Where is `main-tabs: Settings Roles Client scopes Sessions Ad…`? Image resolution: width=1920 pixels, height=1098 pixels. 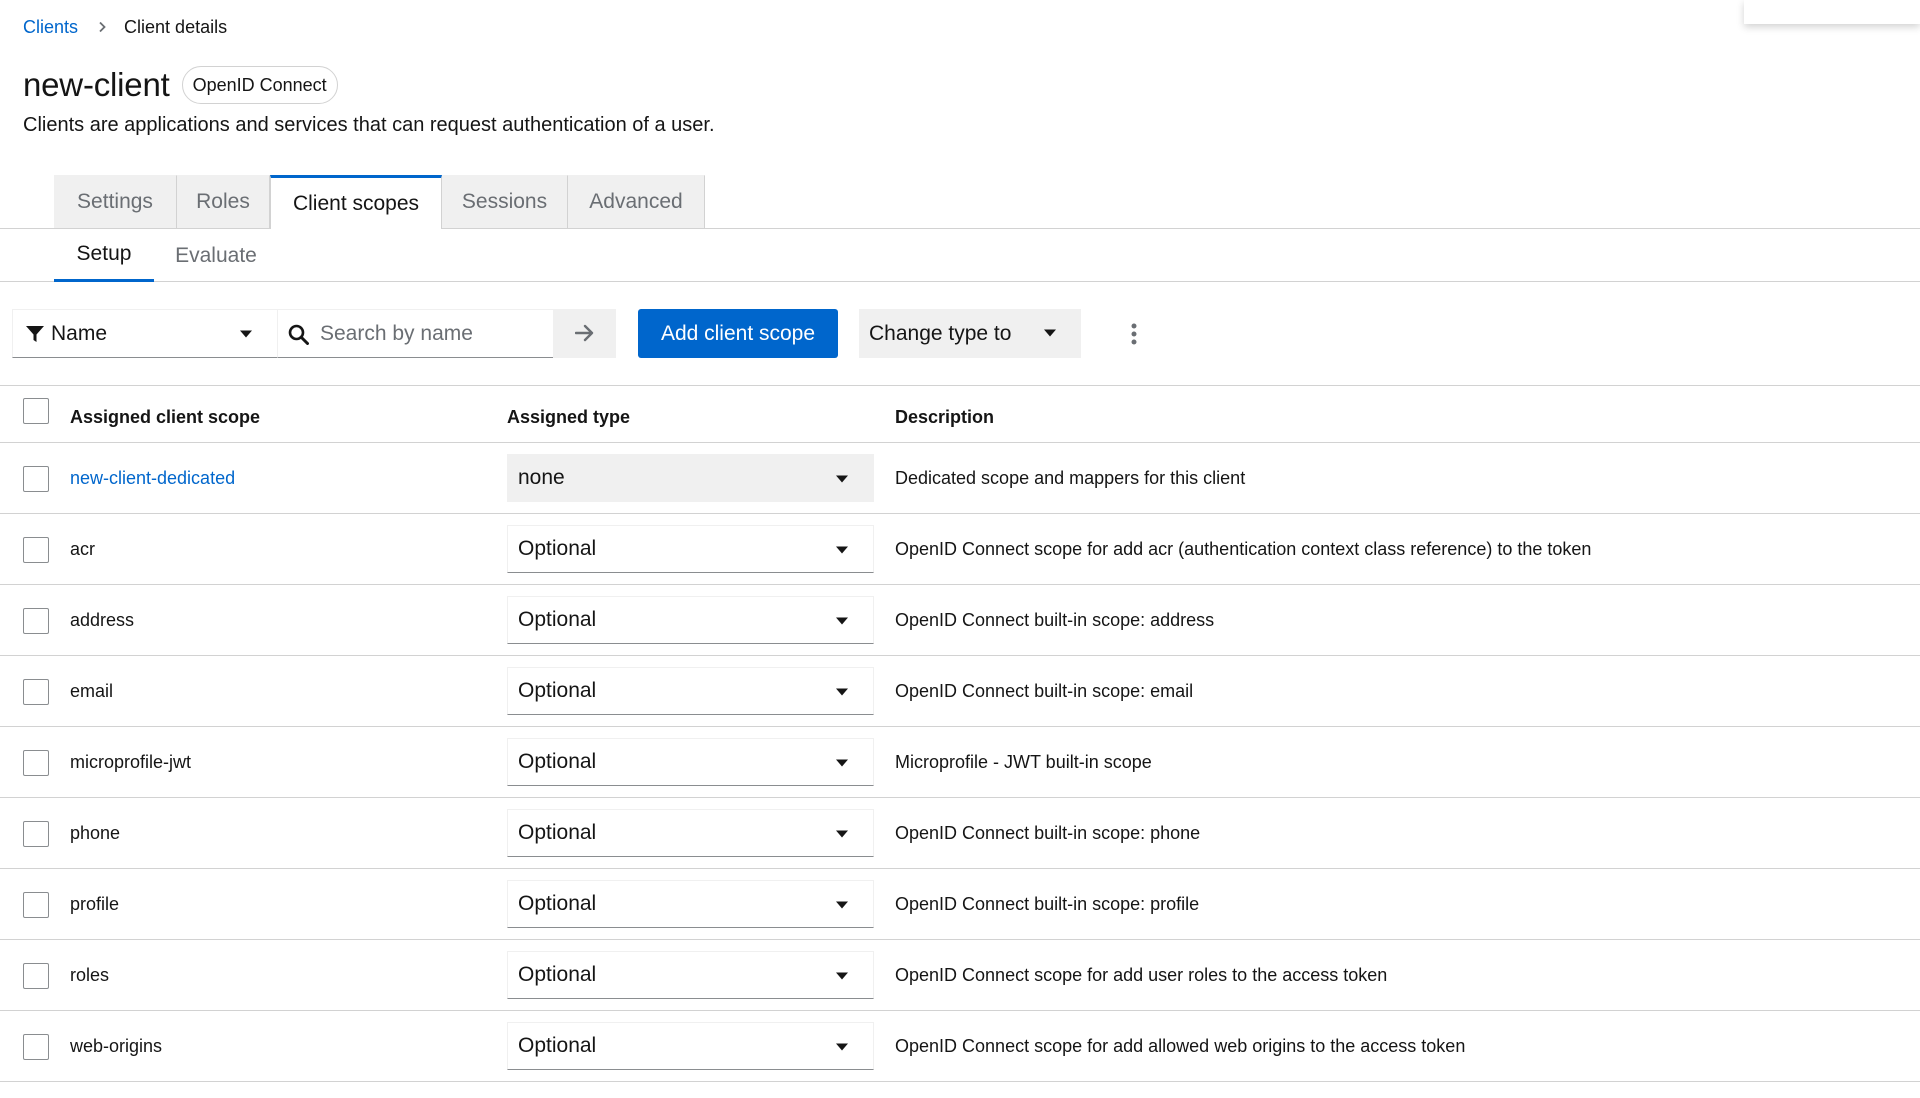 main-tabs: Settings Roles Client scopes Sessions Ad… is located at coordinates (960, 202).